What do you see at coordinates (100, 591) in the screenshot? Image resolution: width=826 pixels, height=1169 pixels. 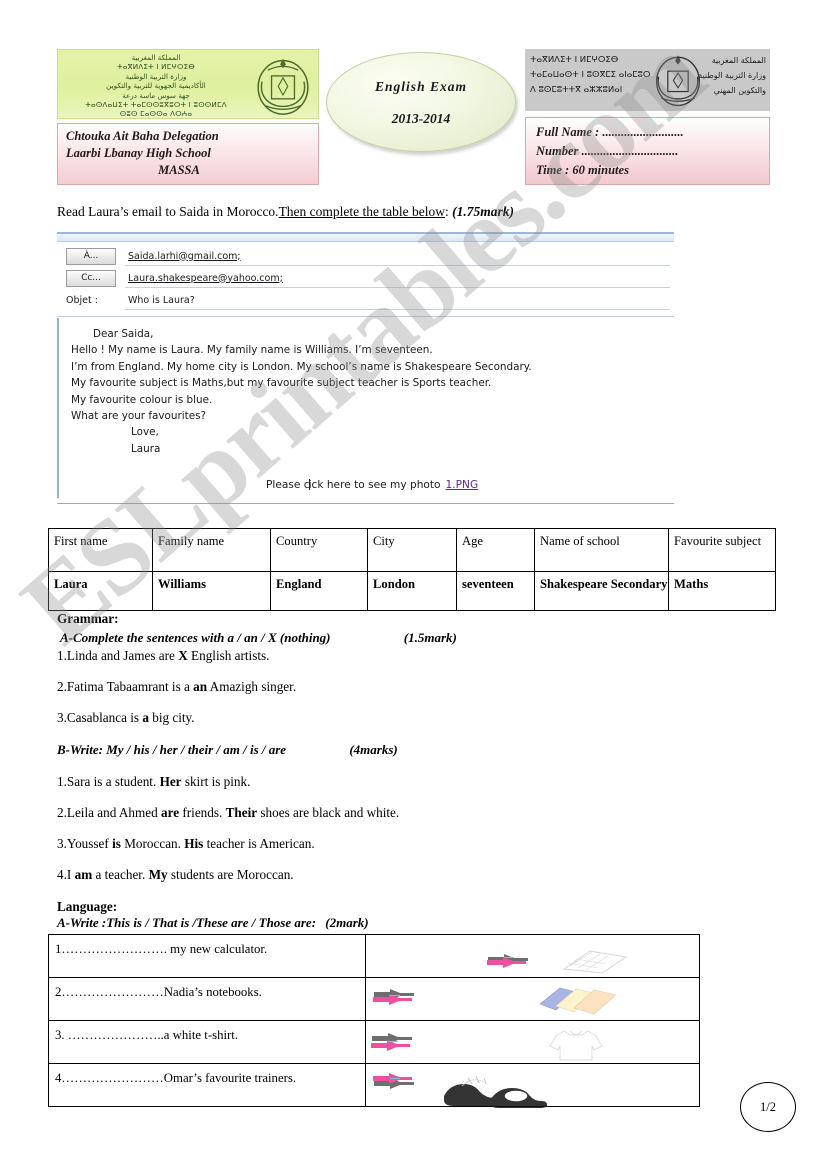 I see `table-answer-cell: Laura` at bounding box center [100, 591].